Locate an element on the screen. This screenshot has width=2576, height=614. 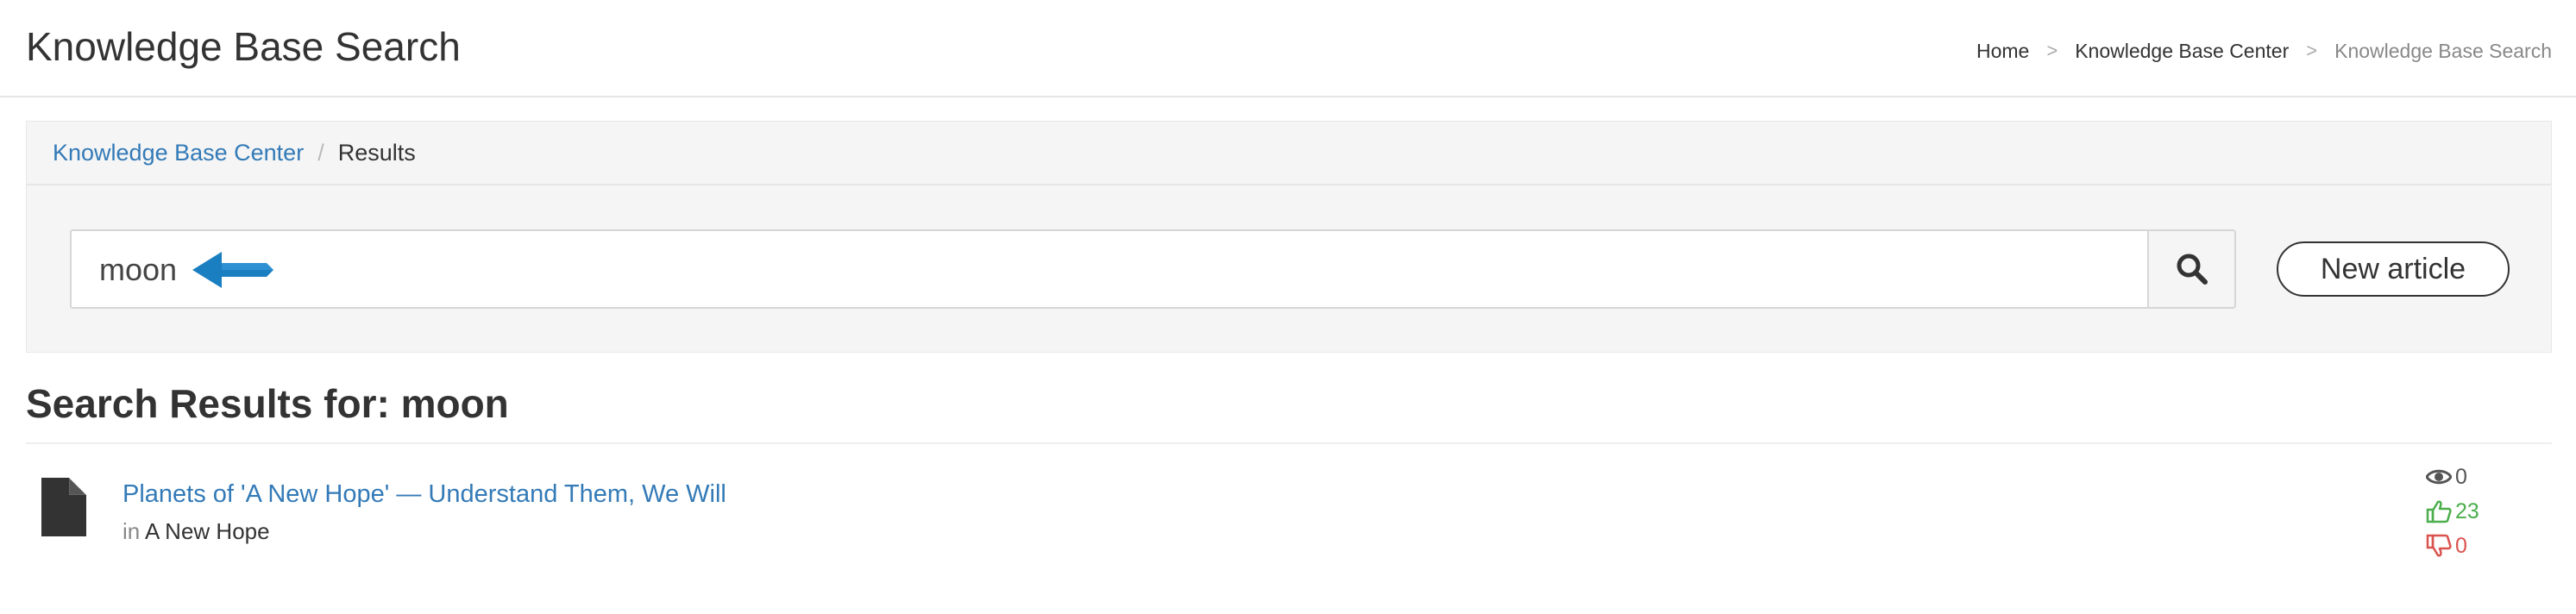
likes-stat: 23 is located at coordinates (2477, 511).